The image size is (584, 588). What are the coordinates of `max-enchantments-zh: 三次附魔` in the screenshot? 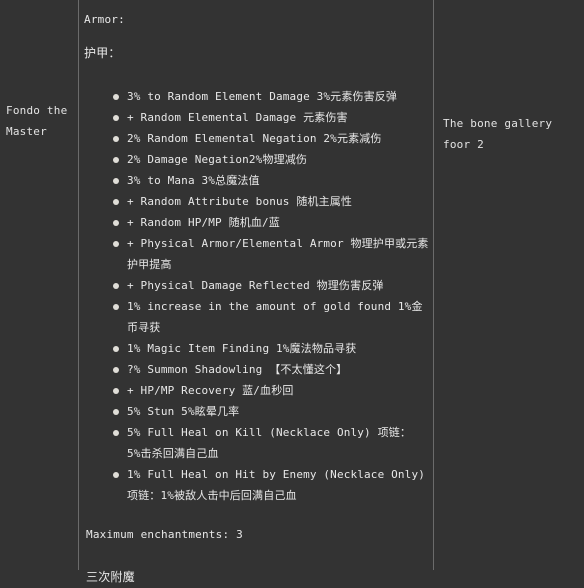 It's located at (110, 577).